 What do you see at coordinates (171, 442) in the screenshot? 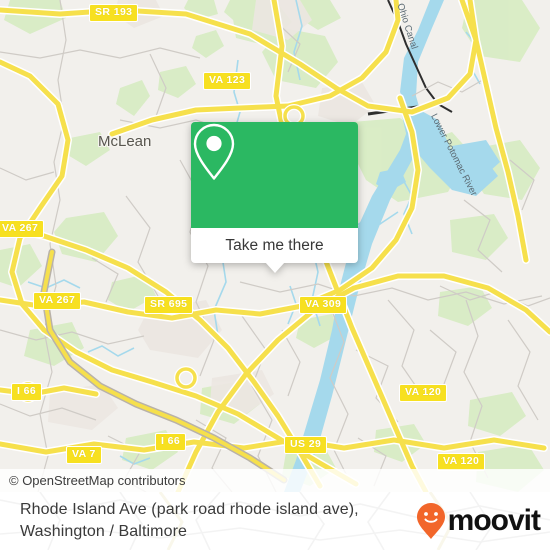
I see `shield-i-66-south: I 66` at bounding box center [171, 442].